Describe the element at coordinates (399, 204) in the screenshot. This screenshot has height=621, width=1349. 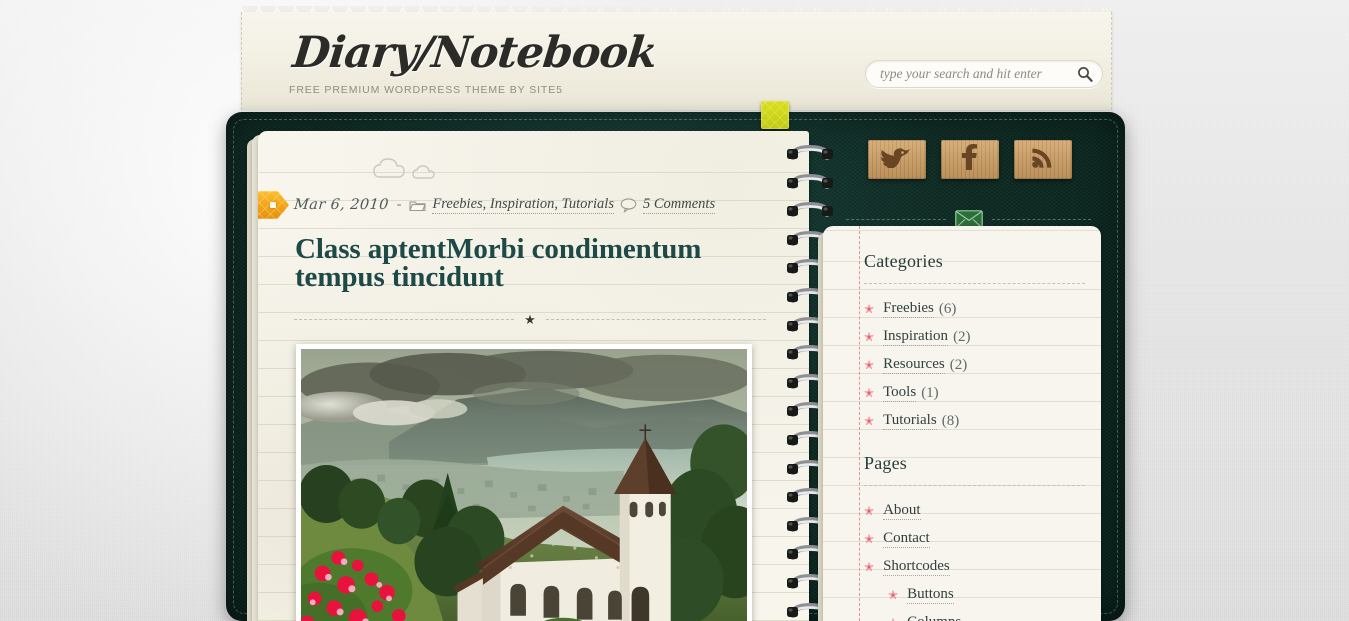
I see `meta-dash: -` at that location.